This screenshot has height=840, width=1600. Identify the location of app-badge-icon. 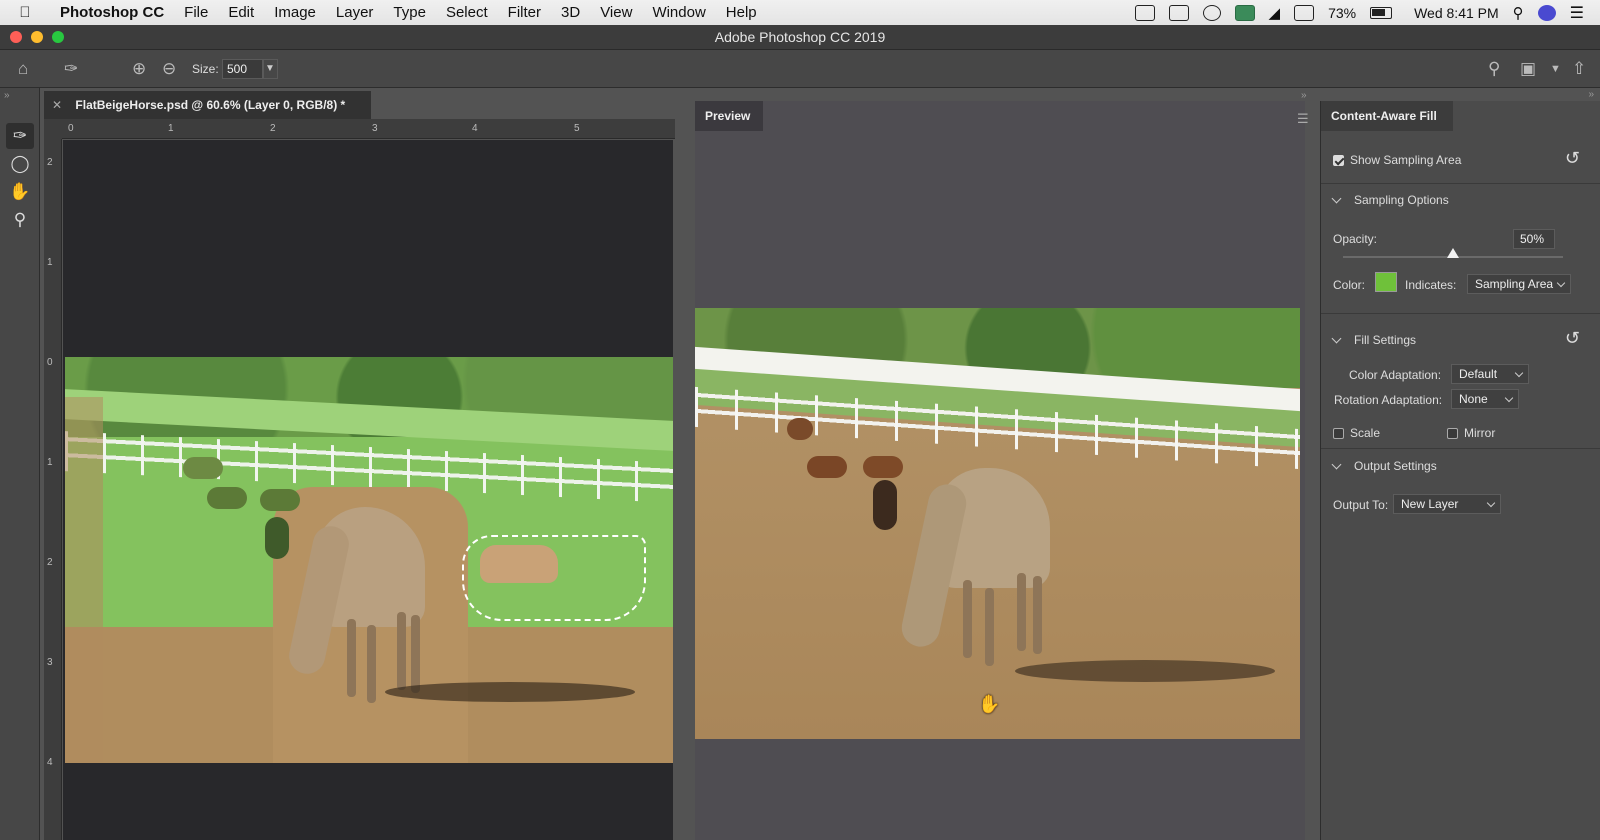
(1244, 12).